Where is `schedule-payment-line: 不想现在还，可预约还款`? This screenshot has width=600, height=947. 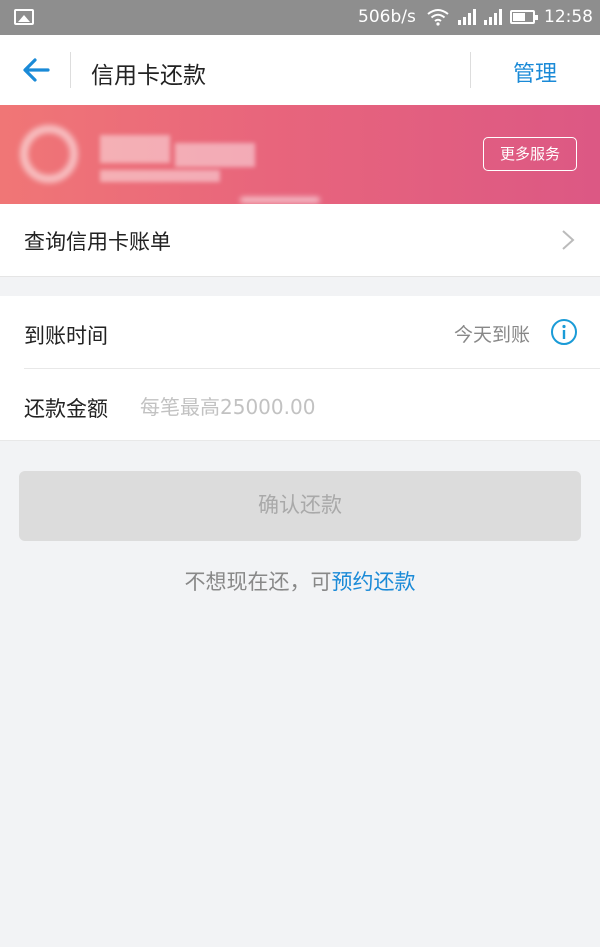 schedule-payment-line: 不想现在还，可预约还款 is located at coordinates (300, 581).